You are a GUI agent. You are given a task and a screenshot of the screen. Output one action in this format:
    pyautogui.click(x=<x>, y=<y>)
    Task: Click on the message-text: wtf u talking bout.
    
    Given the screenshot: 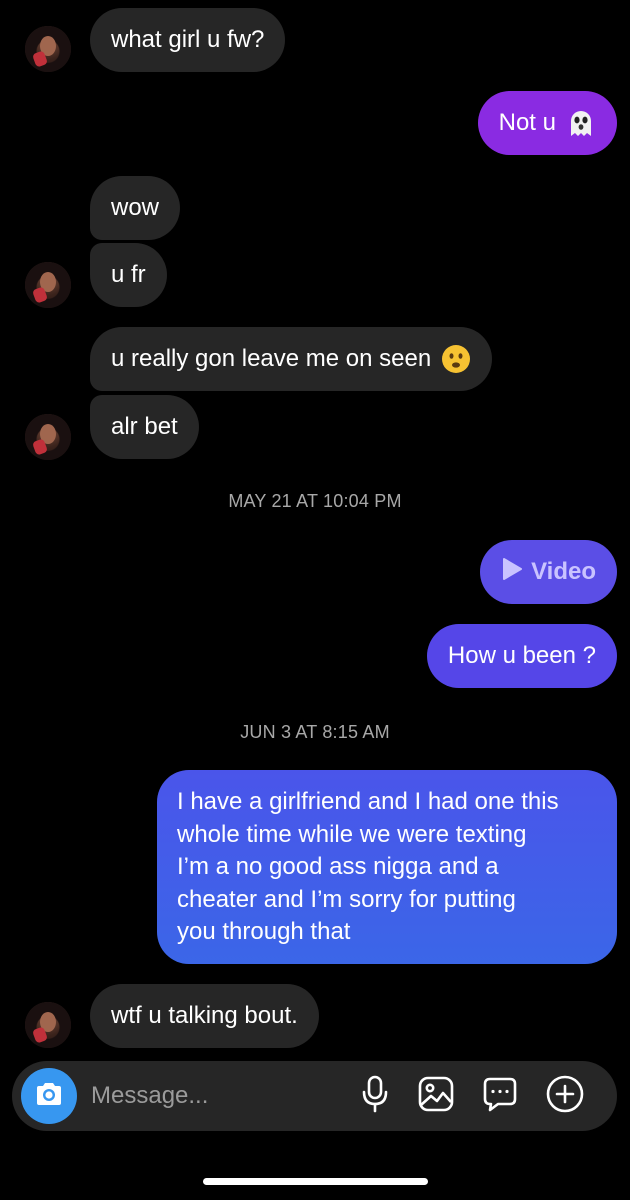 What is the action you would take?
    pyautogui.click(x=204, y=1015)
    